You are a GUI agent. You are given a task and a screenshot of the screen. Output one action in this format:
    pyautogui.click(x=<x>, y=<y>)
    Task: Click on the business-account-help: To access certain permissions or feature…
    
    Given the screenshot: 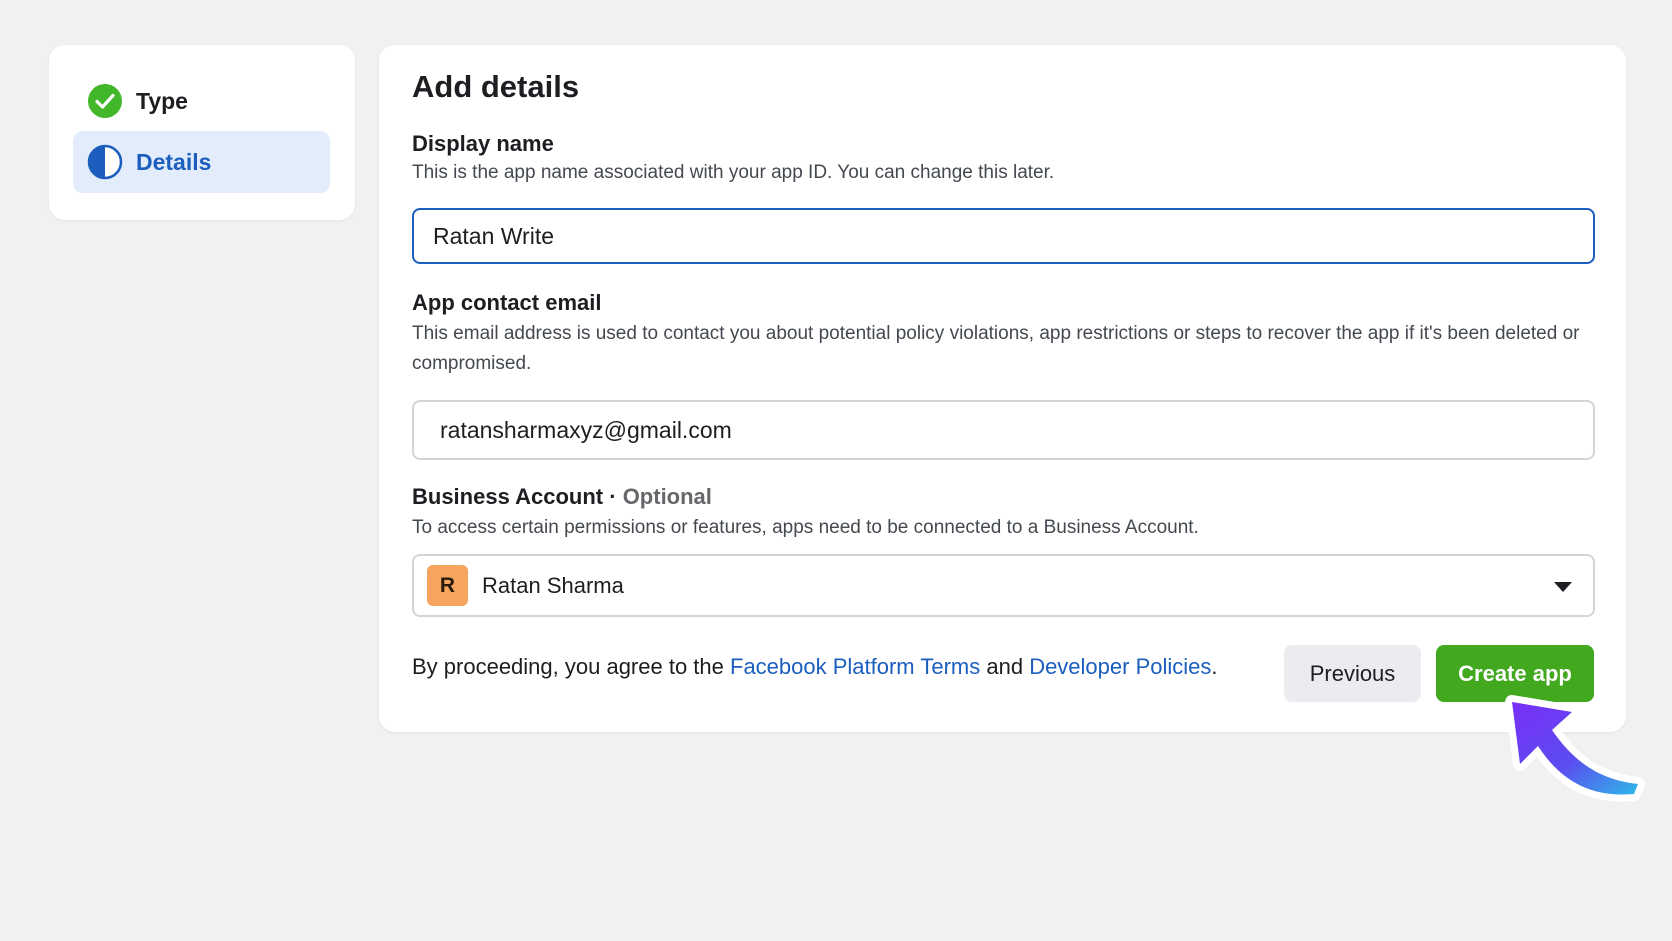 What is the action you would take?
    pyautogui.click(x=805, y=527)
    